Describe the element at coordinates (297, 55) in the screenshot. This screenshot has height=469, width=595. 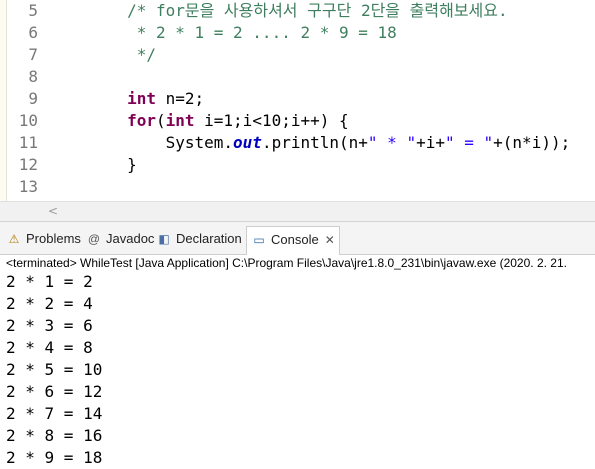
I see `code-line: 7 */` at that location.